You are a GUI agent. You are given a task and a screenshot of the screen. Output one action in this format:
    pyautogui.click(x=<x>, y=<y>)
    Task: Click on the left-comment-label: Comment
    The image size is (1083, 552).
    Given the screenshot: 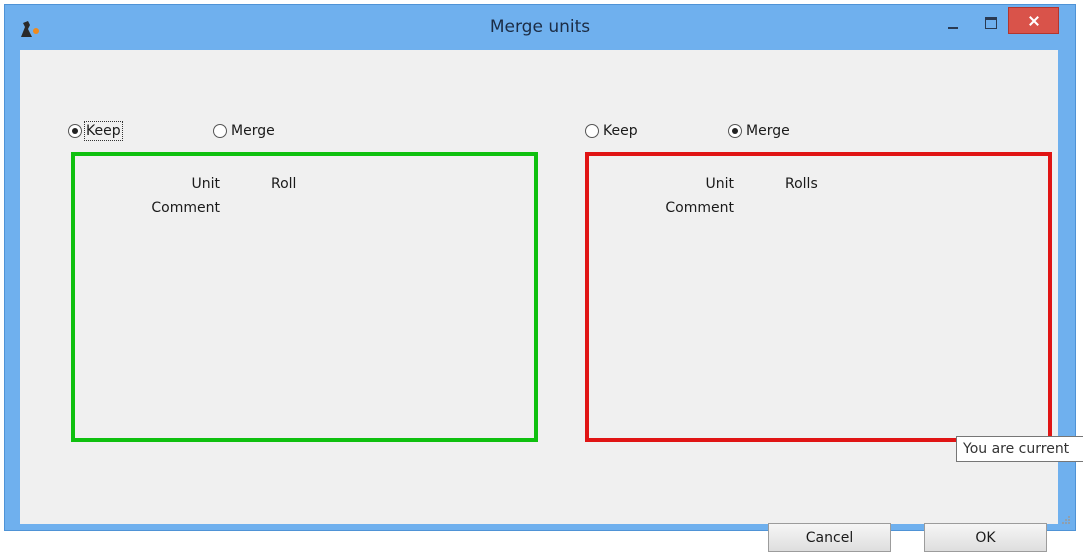 What is the action you would take?
    pyautogui.click(x=185, y=208)
    